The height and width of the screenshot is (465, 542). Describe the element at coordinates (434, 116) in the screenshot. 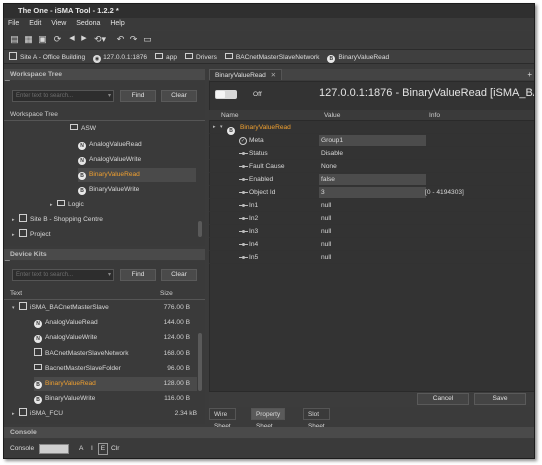

I see `col-info: Info` at that location.